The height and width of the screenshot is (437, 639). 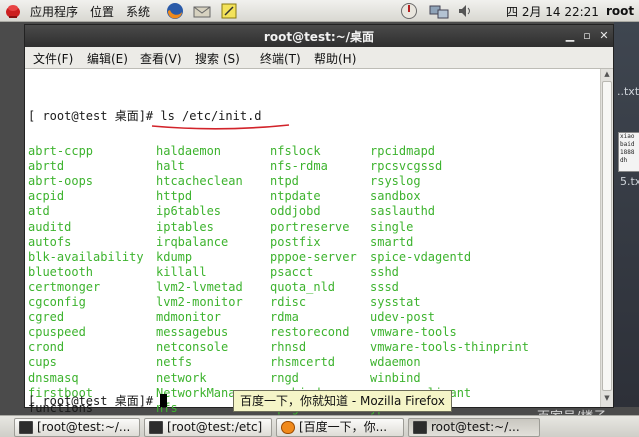 I want to click on listing-entry: rdma, so click(x=284, y=317).